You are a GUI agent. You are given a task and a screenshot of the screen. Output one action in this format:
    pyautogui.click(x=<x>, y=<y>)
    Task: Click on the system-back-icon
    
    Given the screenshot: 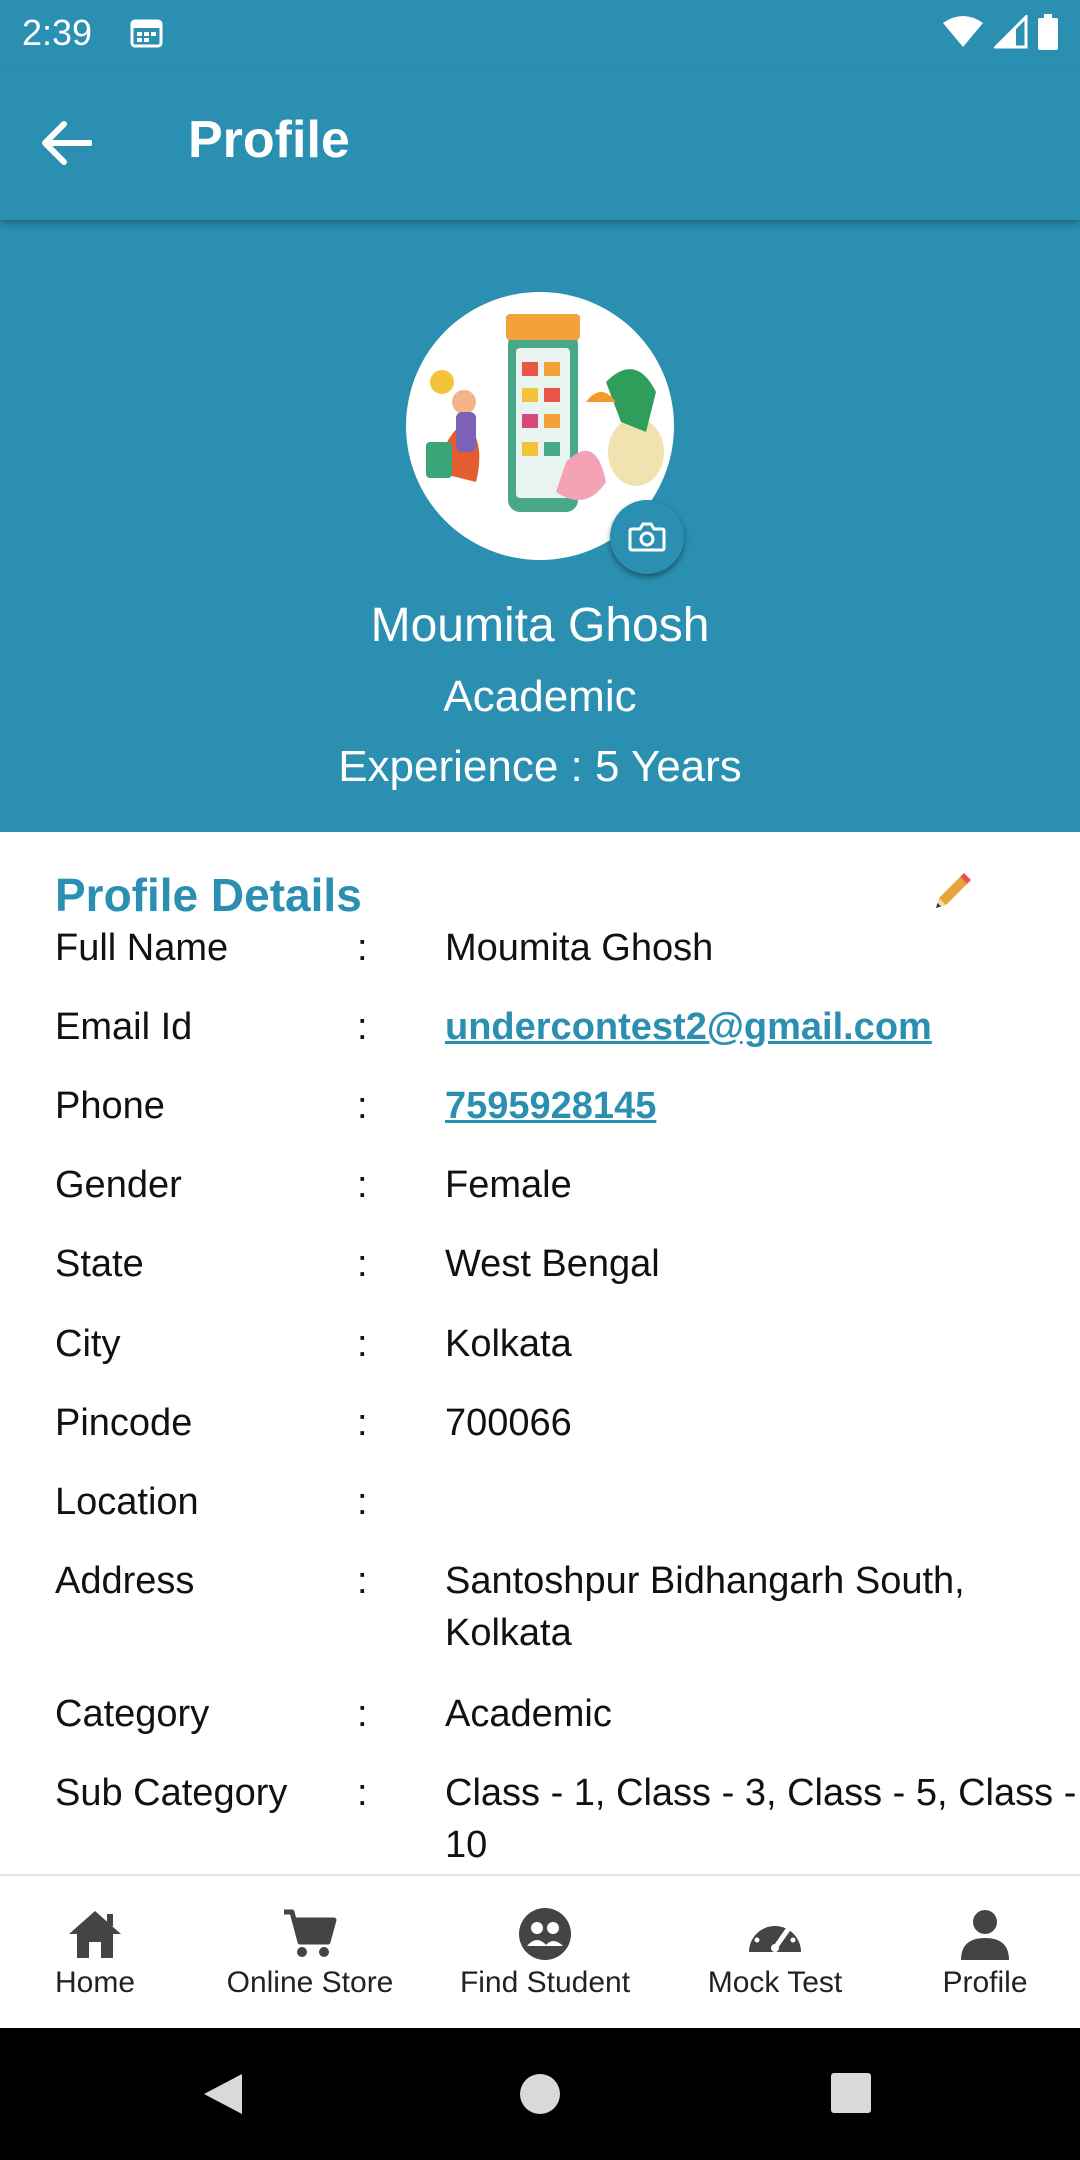 What is the action you would take?
    pyautogui.click(x=223, y=2094)
    